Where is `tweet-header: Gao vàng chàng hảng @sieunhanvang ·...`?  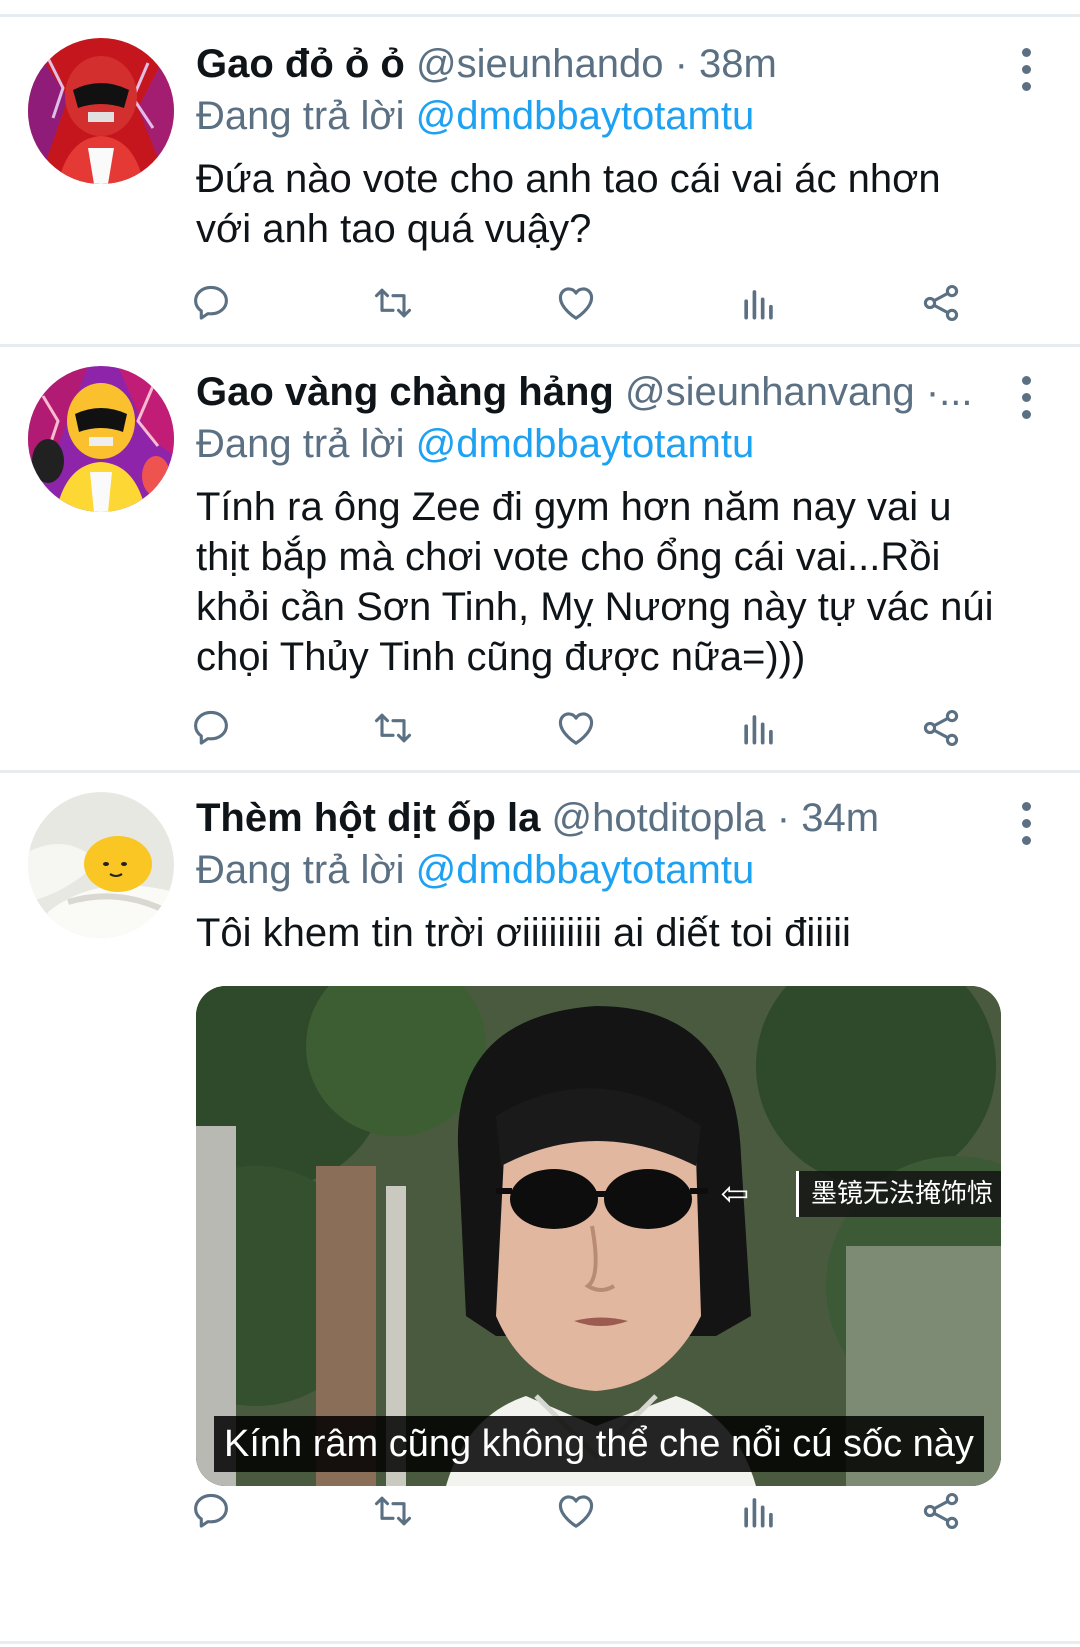 tweet-header: Gao vàng chàng hảng @sieunhanvang ·... is located at coordinates (583, 392).